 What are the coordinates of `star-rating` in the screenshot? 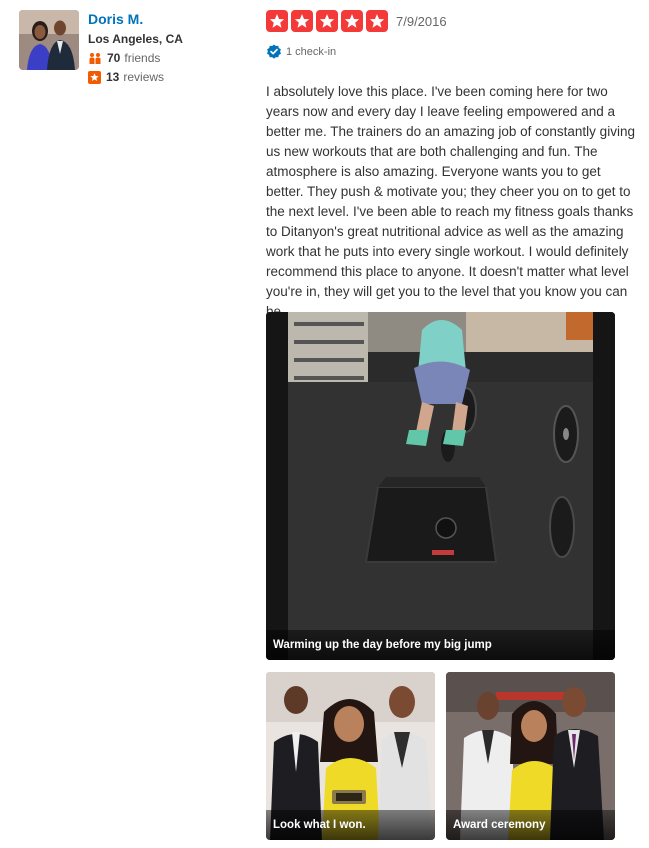 It's located at (327, 21).